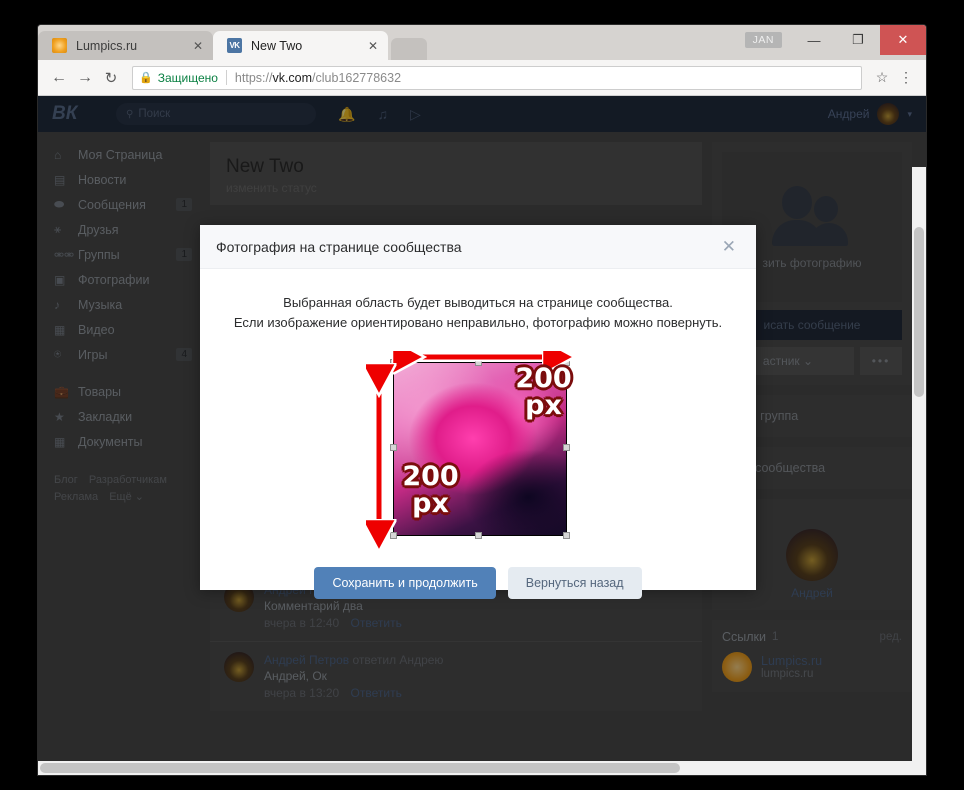 The width and height of the screenshot is (964, 790). Describe the element at coordinates (405, 583) in the screenshot. I see `save-and-continue-button: Сохранить и продолжить` at that location.